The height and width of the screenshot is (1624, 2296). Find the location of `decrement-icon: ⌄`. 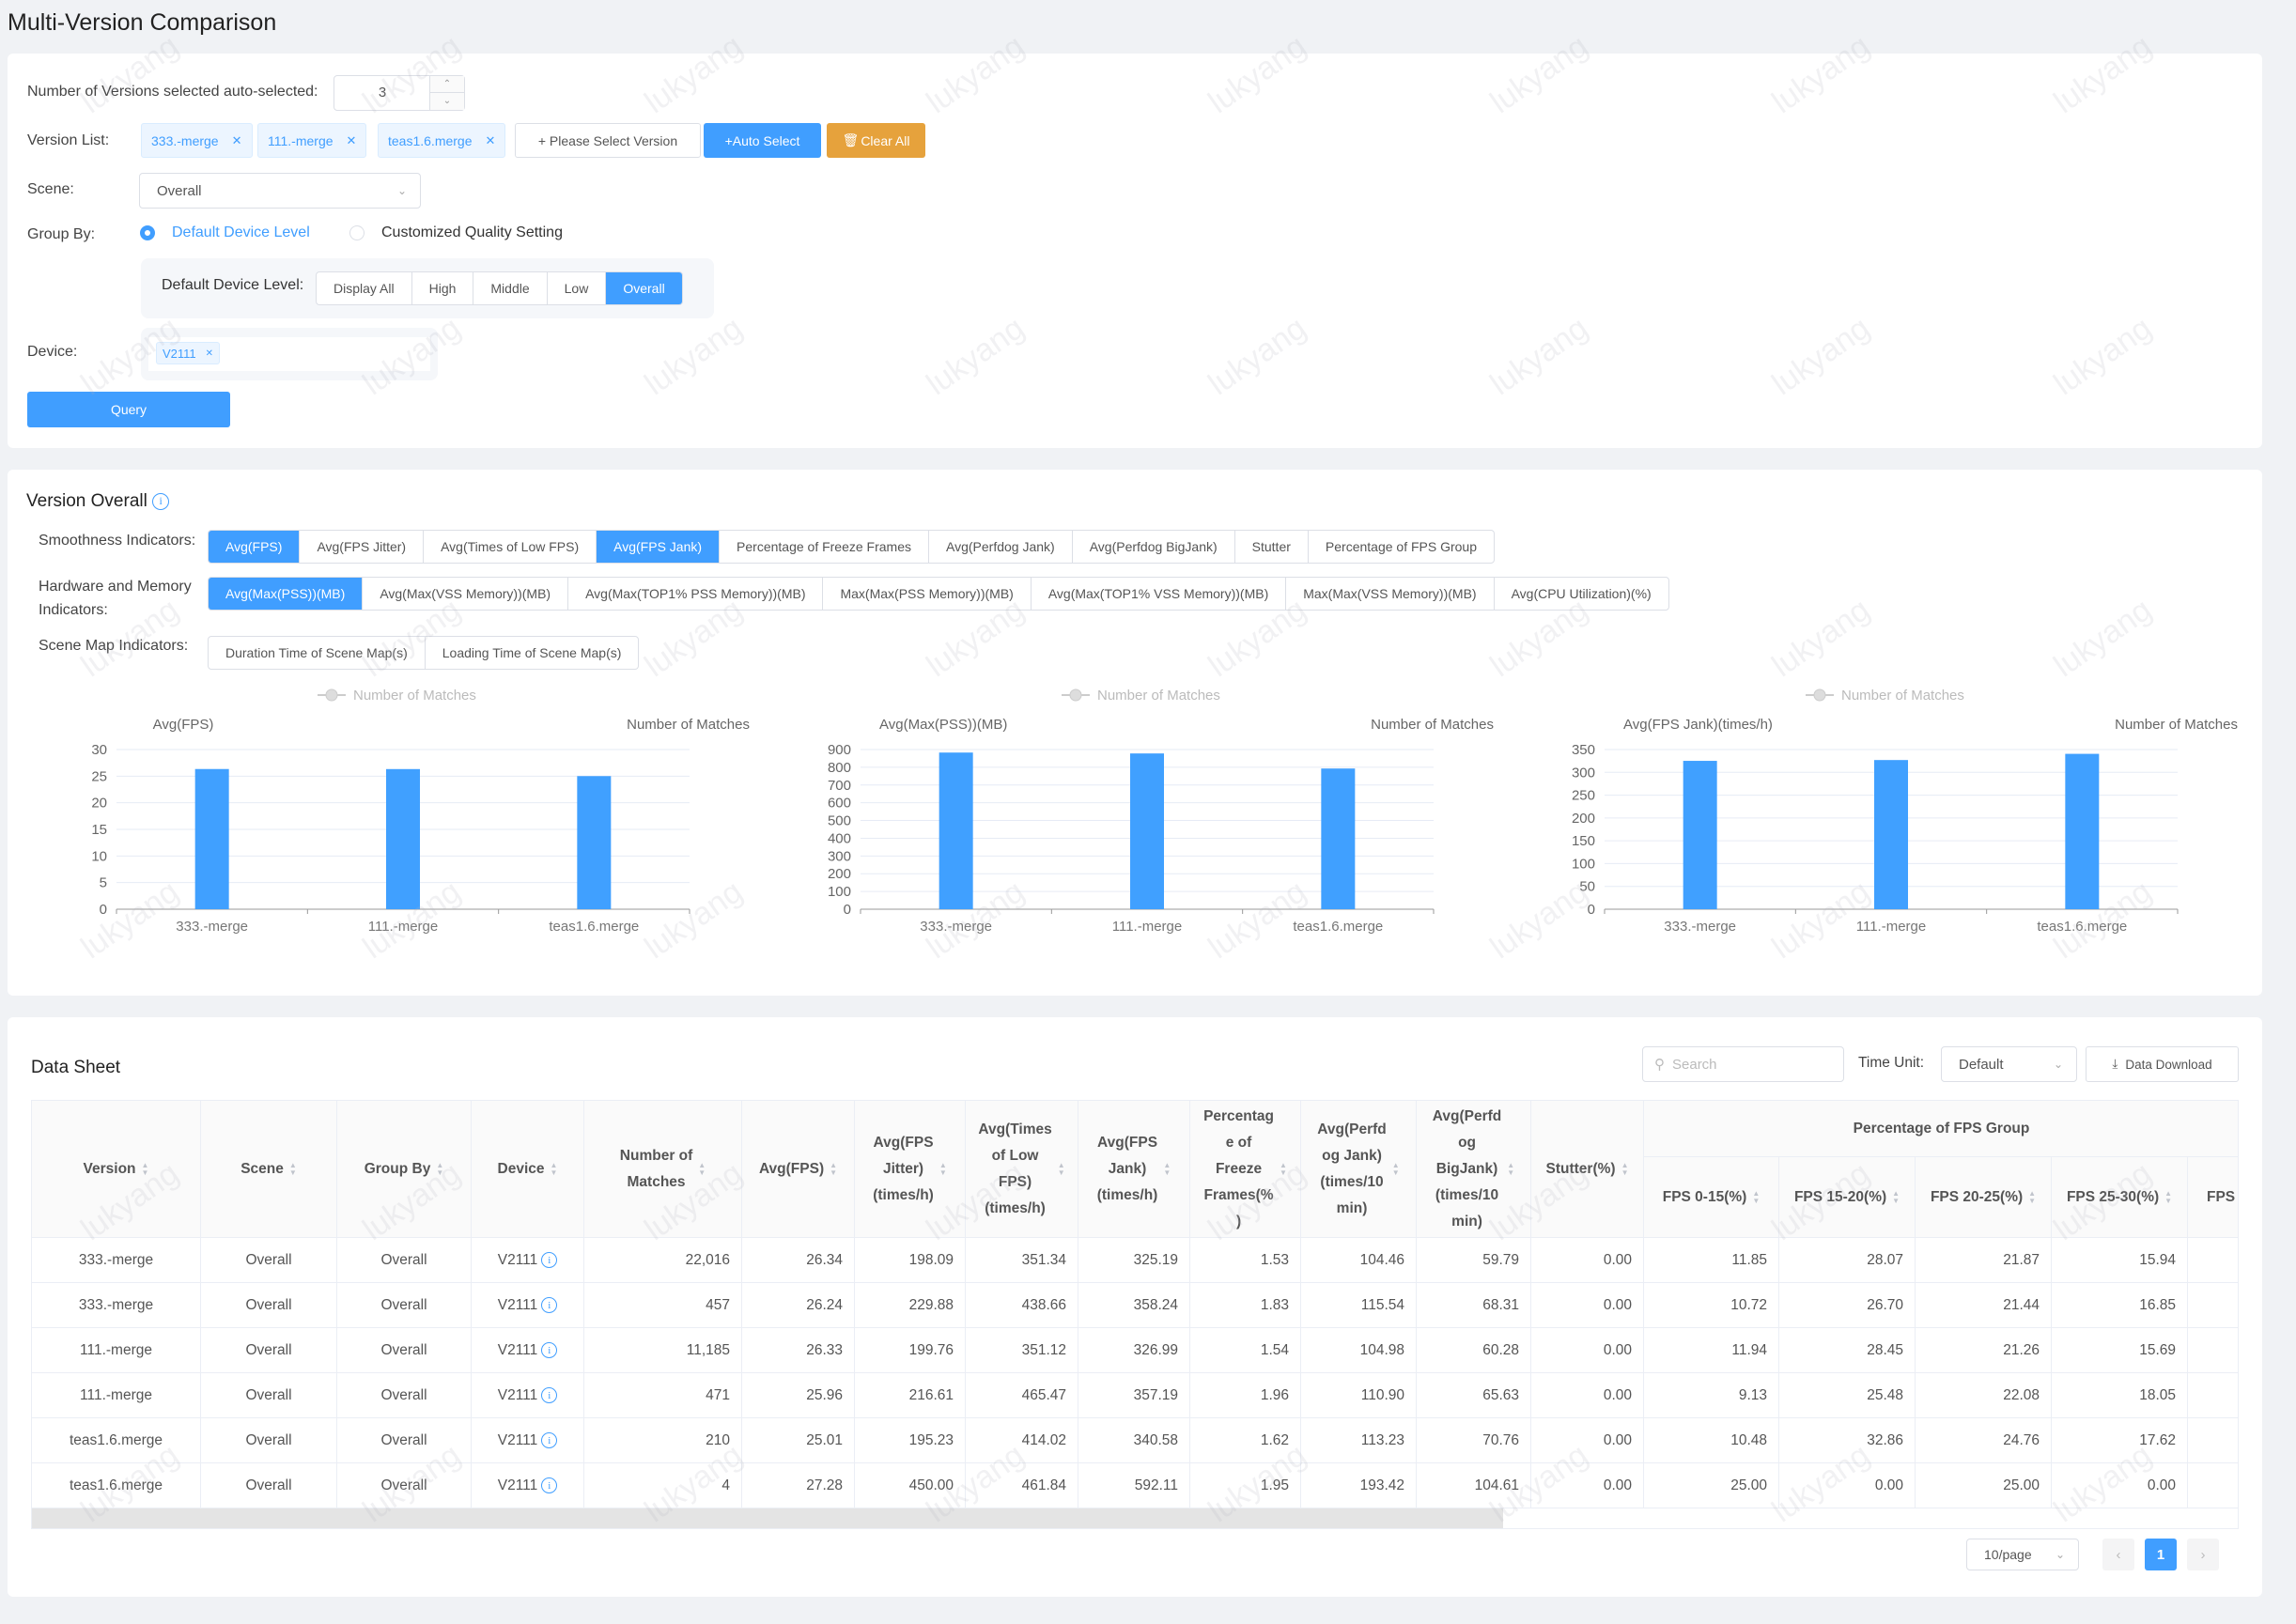

decrement-icon: ⌄ is located at coordinates (447, 101).